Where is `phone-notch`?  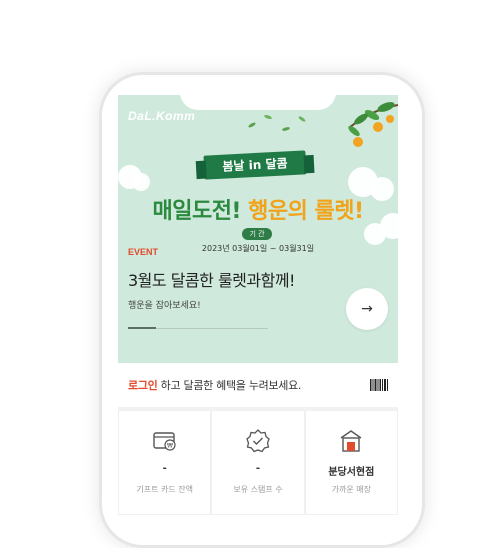
phone-notch is located at coordinates (258, 102).